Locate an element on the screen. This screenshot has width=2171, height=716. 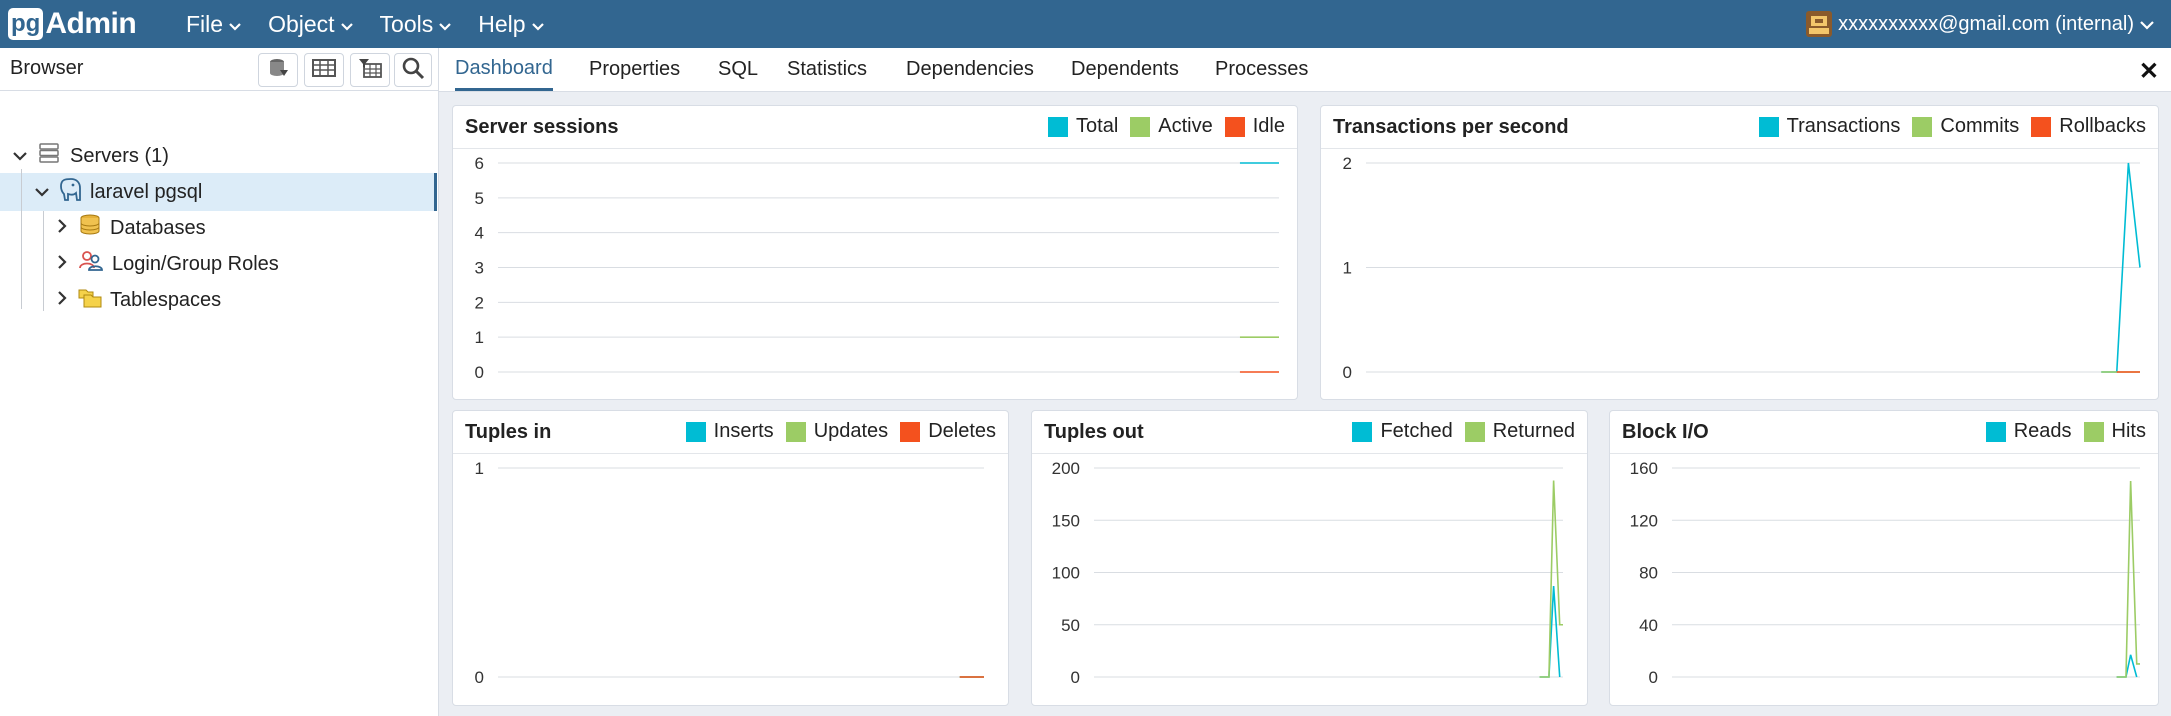
tab-dependencies: Dependencies is located at coordinates (970, 69).